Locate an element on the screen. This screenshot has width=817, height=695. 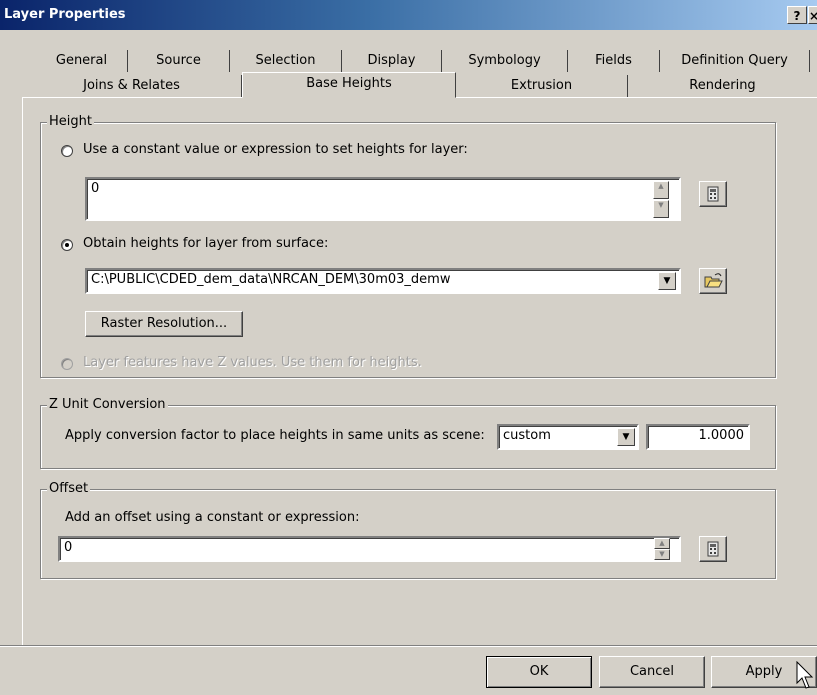
tab-extrusion: Extrusion is located at coordinates (542, 86).